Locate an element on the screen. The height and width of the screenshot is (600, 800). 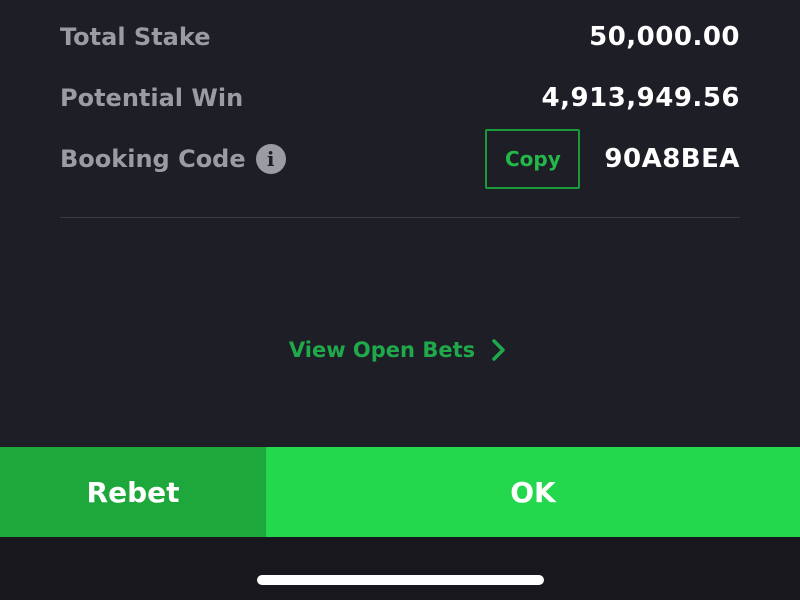
view-open-bets-link: View Open Bets is located at coordinates (400, 350).